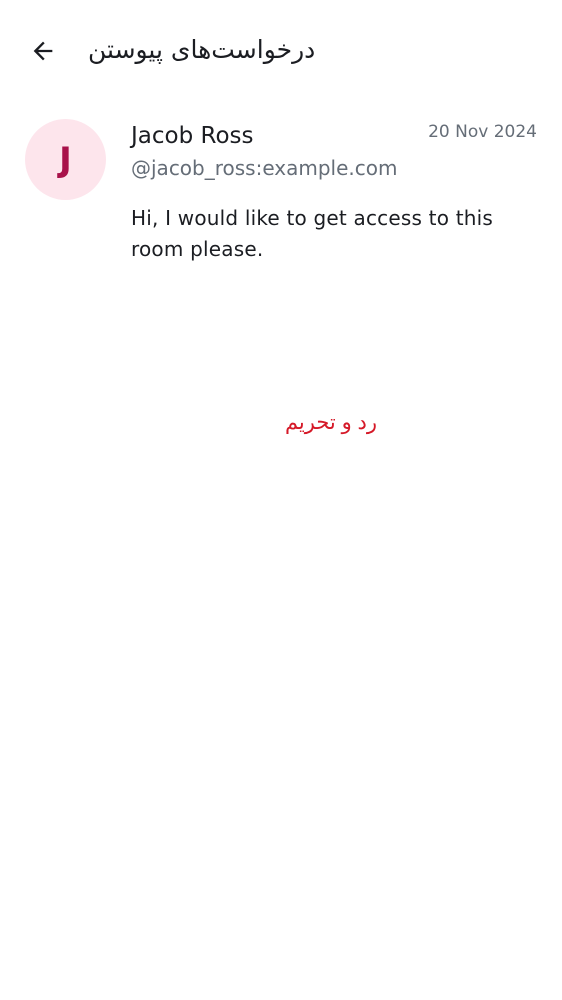 Image resolution: width=562 pixels, height=1000 pixels. I want to click on requester-user-id: @jacob_ross:example.com, so click(264, 168).